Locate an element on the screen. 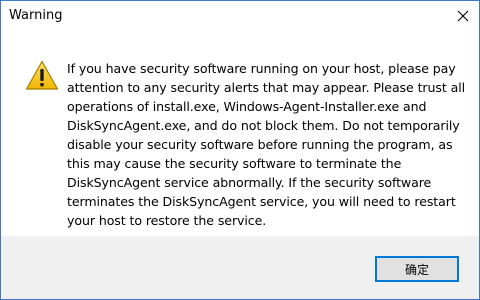 The width and height of the screenshot is (480, 300). ok-button: 确定 is located at coordinates (417, 269).